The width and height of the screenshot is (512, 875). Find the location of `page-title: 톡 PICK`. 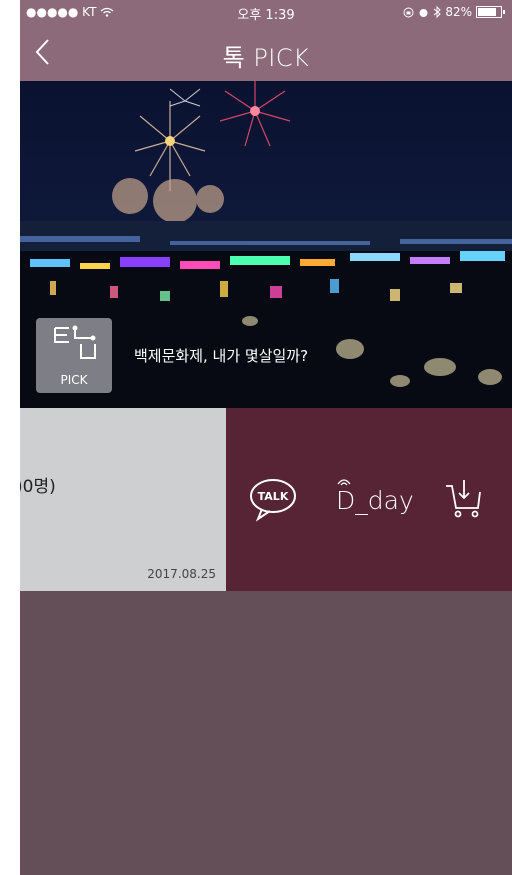

page-title: 톡 PICK is located at coordinates (266, 58).